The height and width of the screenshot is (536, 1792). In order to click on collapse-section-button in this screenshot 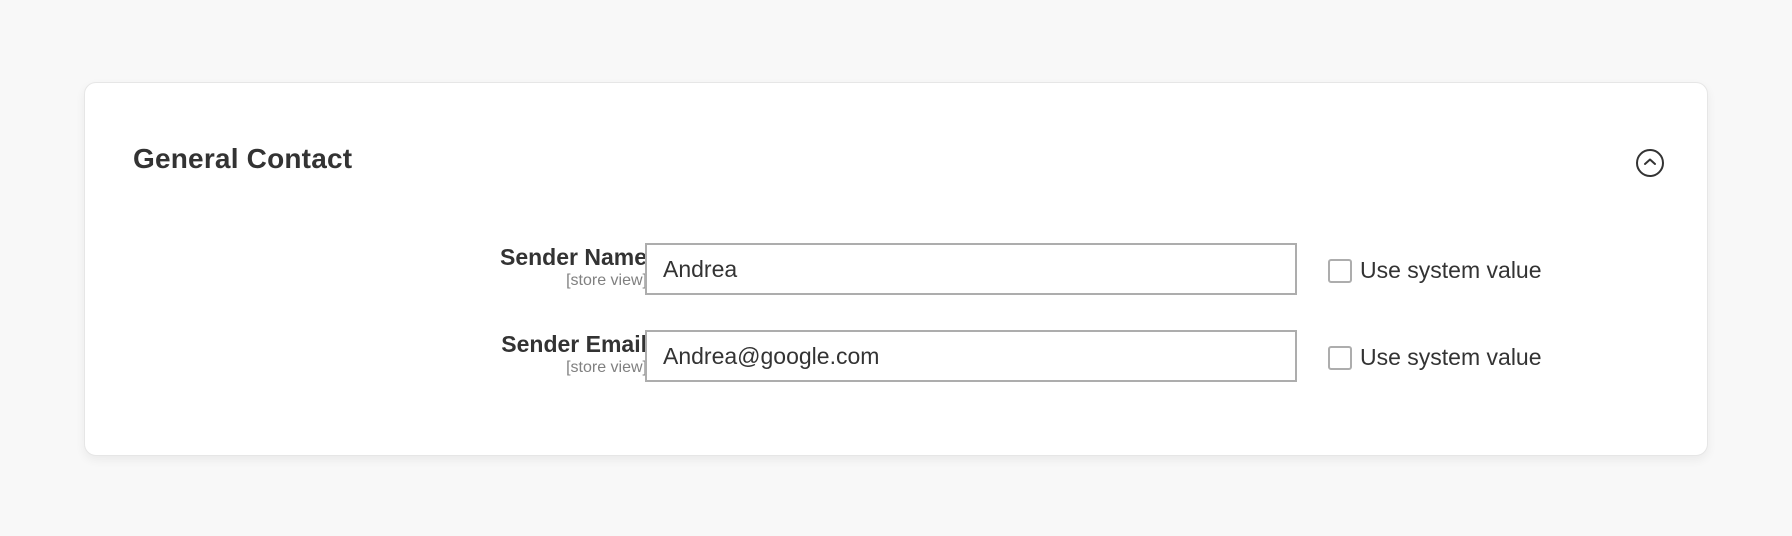, I will do `click(1650, 163)`.